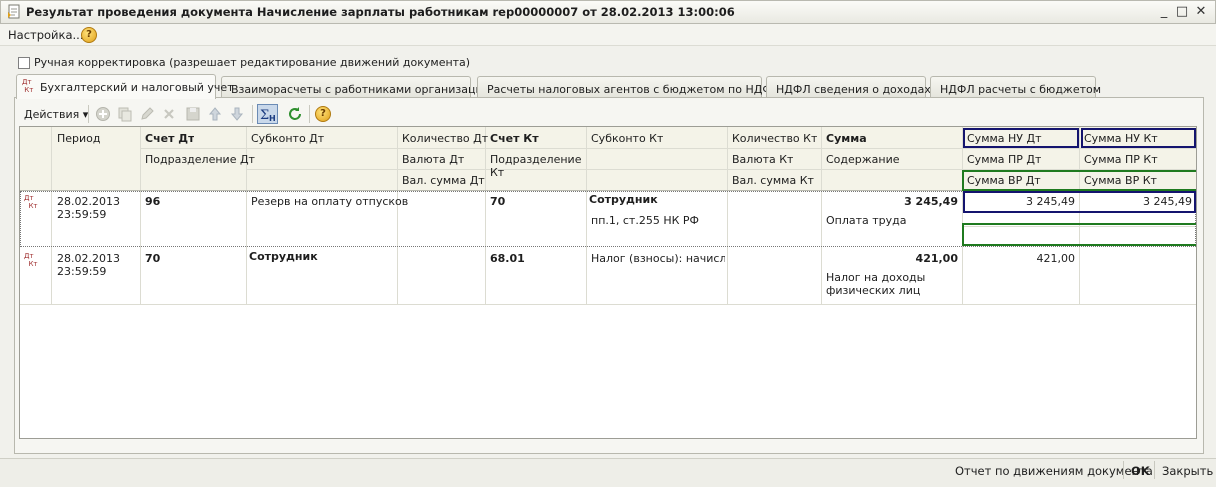 Image resolution: width=1216 pixels, height=487 pixels. I want to click on header-pr-kt: Сумма ПР Кт, so click(1121, 159).